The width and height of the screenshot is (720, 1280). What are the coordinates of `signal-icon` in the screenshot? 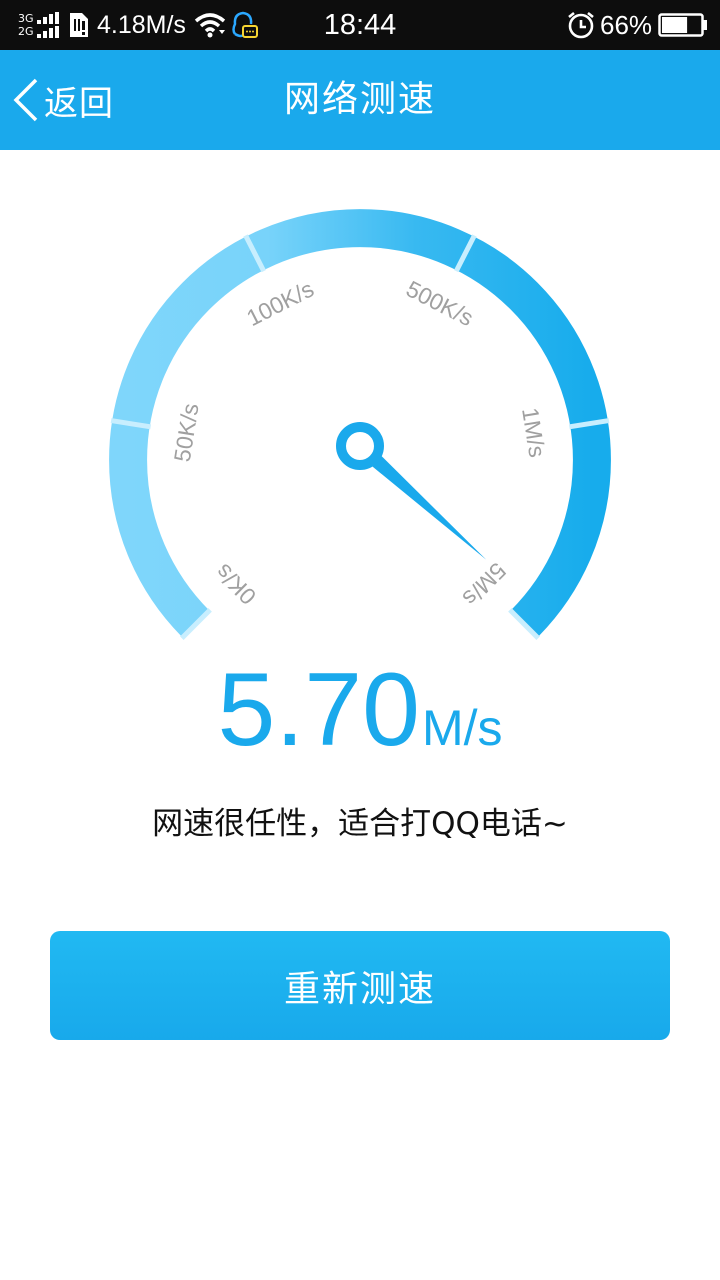 It's located at (48, 25).